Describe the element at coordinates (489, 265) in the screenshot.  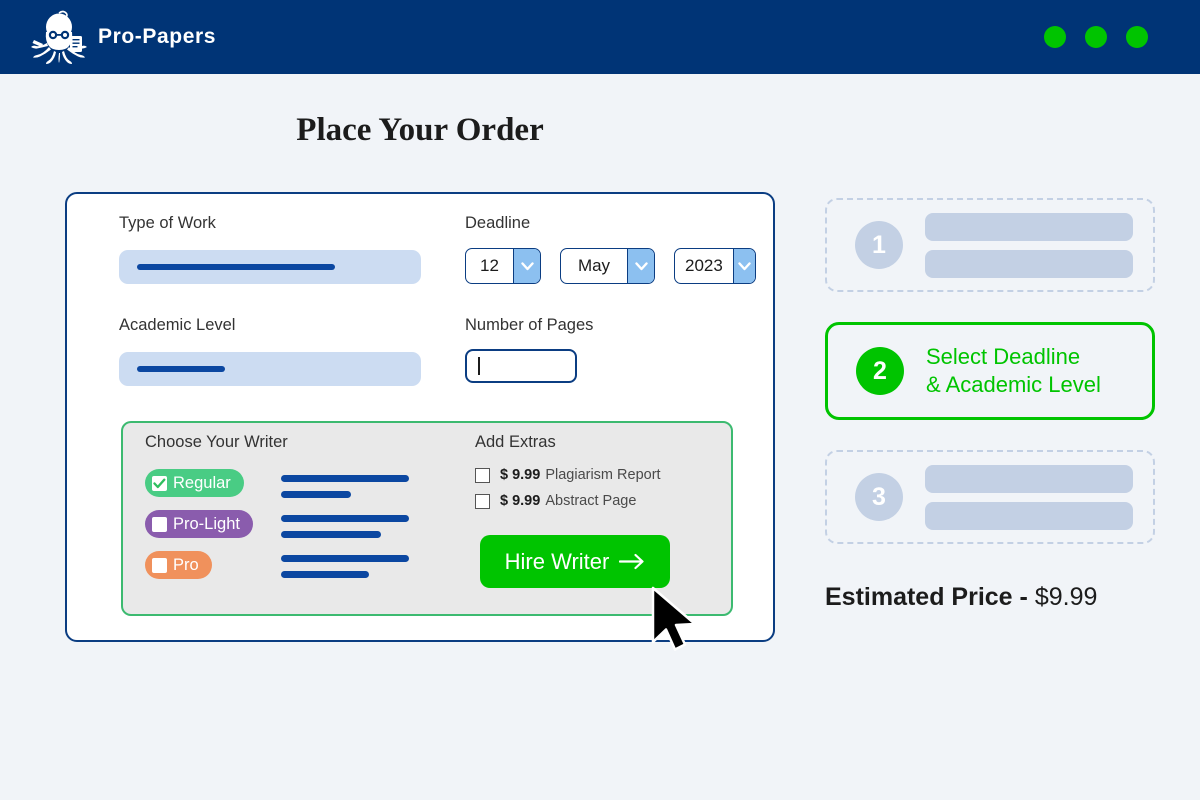
I see `deadline-day-value: 12` at that location.